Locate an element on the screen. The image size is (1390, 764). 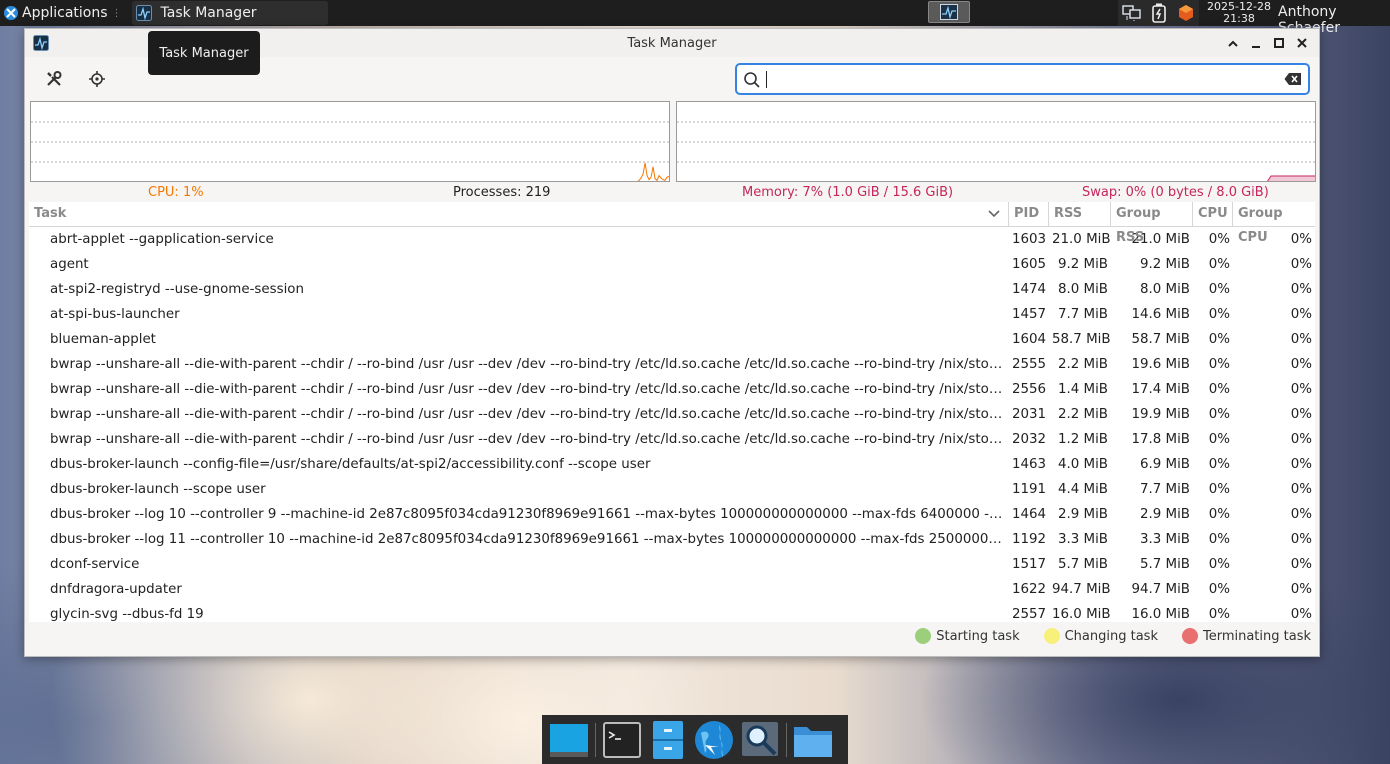
network-icon is located at coordinates (1131, 13).